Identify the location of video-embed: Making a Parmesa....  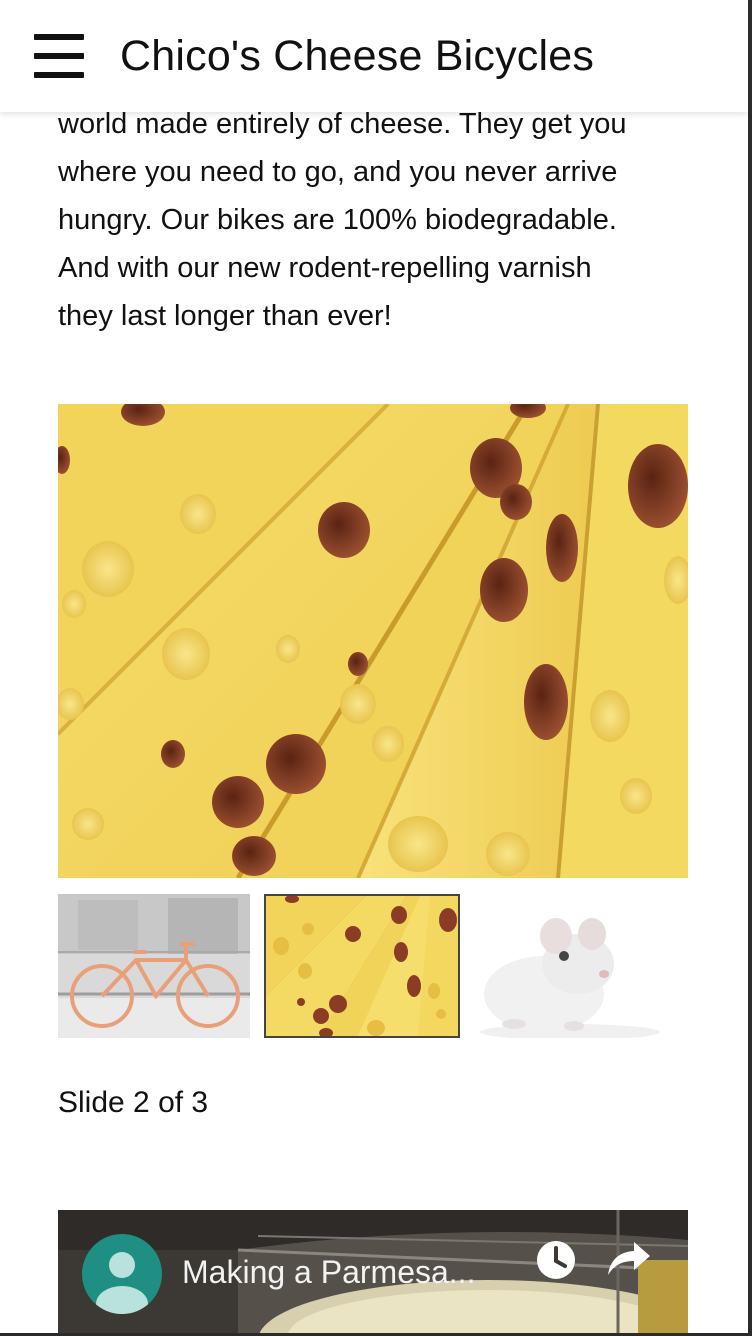
(373, 1273).